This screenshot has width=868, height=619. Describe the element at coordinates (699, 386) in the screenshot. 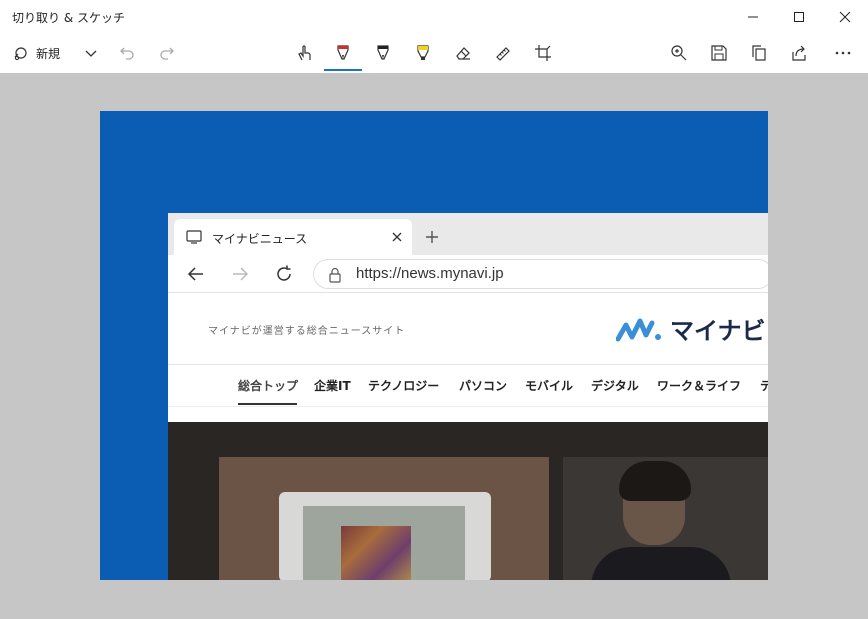

I see `nav-item-work-life: ワーク＆ライフ` at that location.